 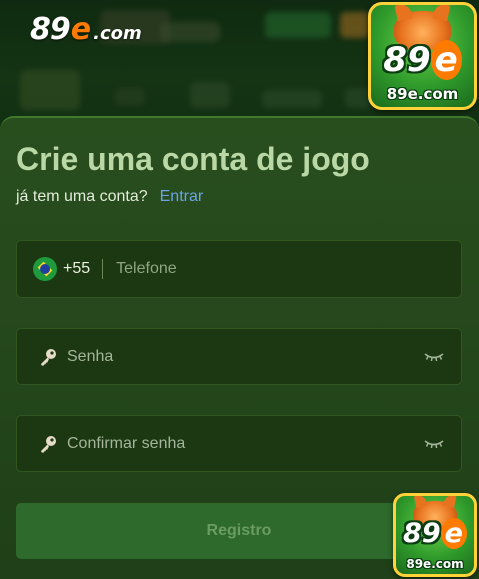 I want to click on logo-number: 89, so click(x=50, y=29).